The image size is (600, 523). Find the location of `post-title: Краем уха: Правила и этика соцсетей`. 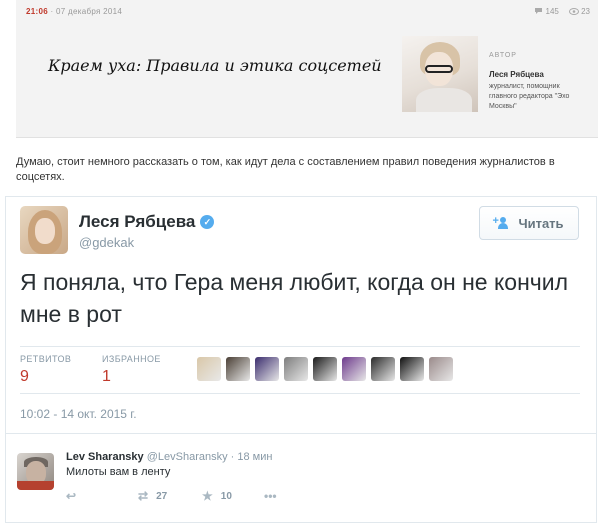

post-title: Краем уха: Правила и этика соцсетей is located at coordinates (215, 65).